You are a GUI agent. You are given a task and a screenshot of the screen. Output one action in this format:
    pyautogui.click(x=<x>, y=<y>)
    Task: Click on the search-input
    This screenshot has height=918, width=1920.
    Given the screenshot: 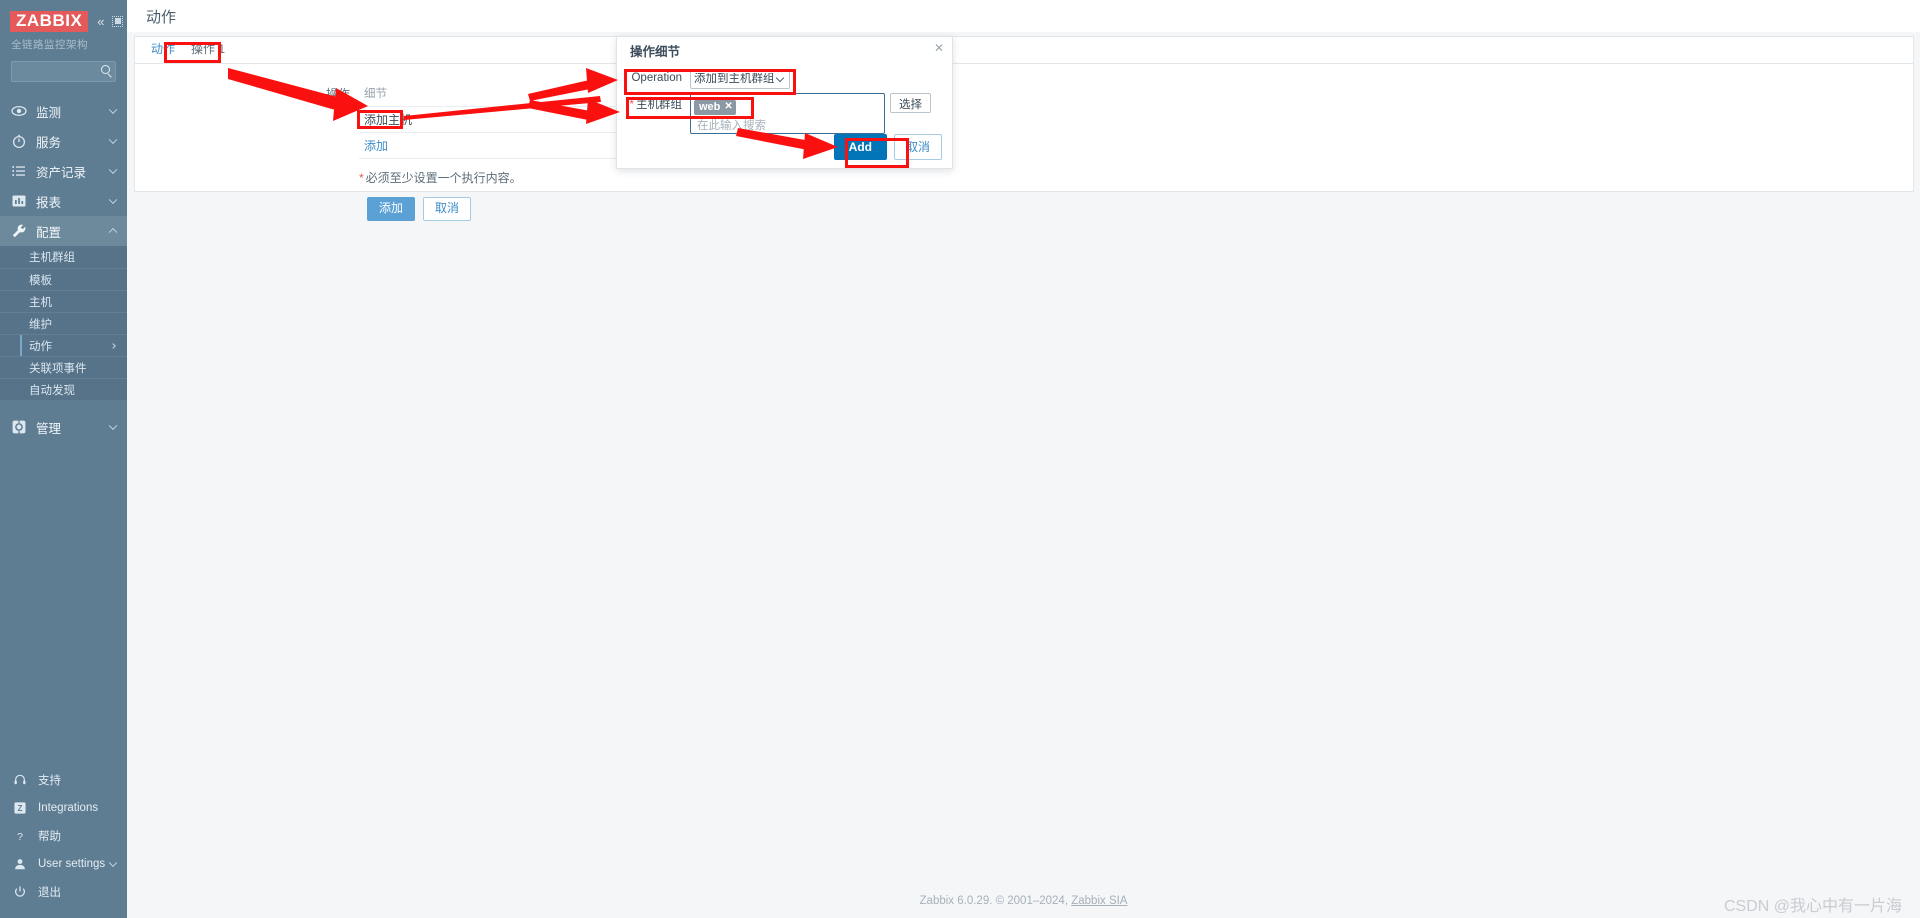 What is the action you would take?
    pyautogui.click(x=63, y=72)
    